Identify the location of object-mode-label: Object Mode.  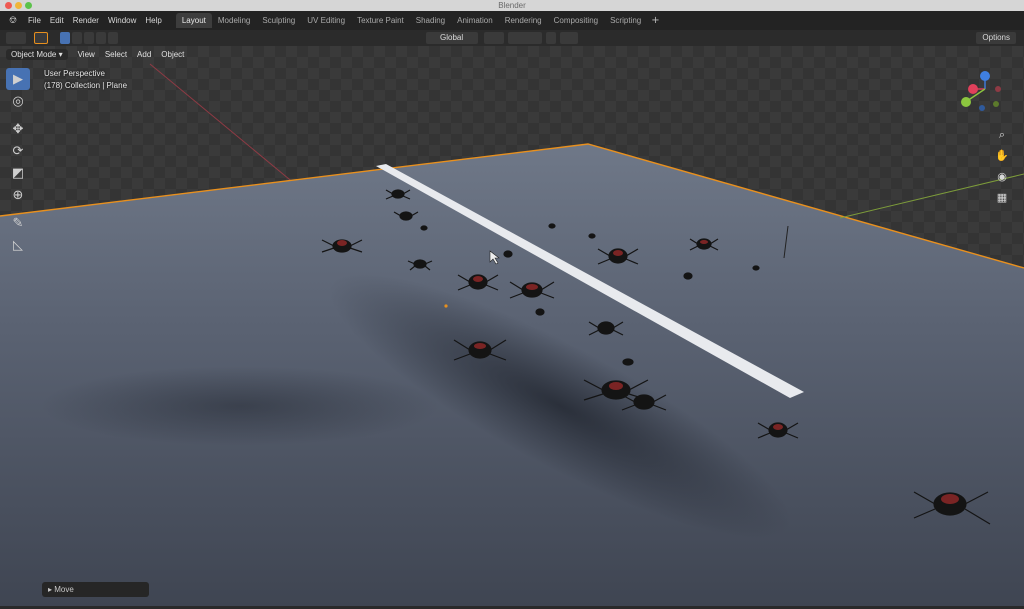
(34, 54).